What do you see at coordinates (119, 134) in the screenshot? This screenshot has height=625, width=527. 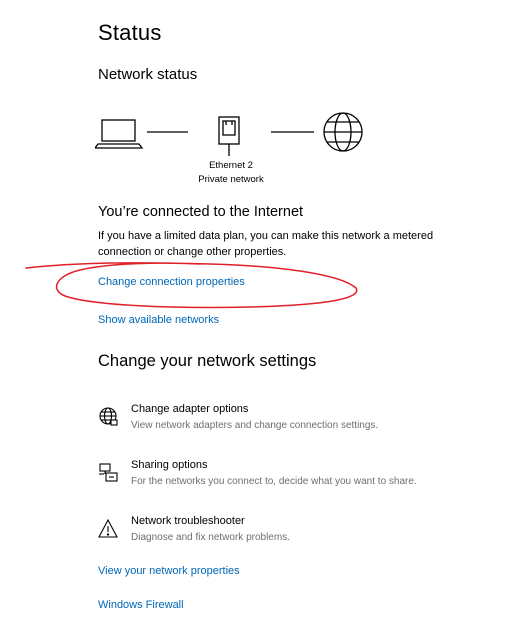 I see `laptop-icon` at bounding box center [119, 134].